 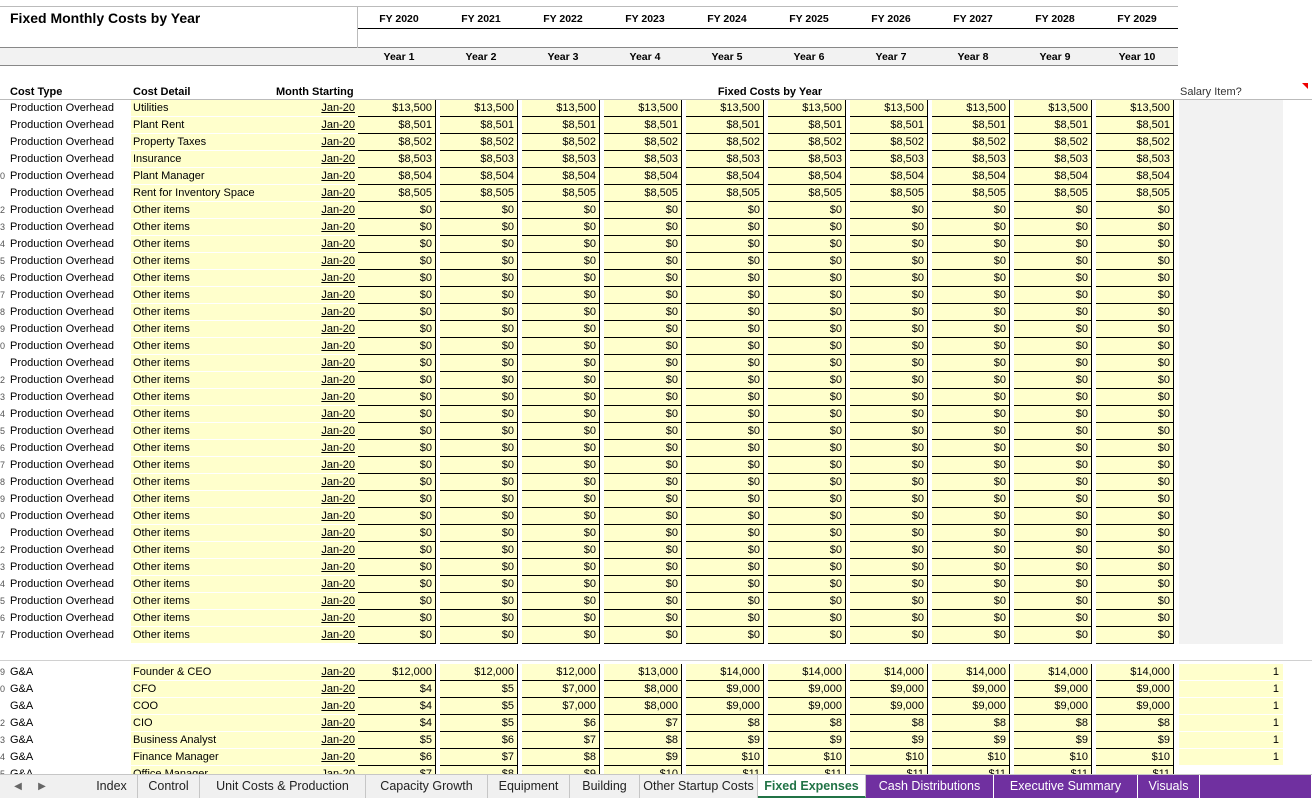 I want to click on salary-item-cell: 1, so click(x=1231, y=740).